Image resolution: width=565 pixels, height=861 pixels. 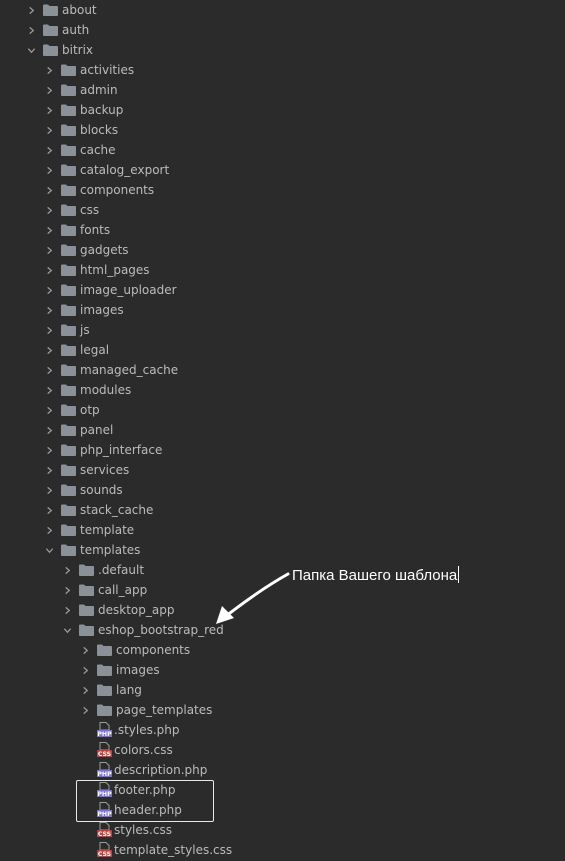 I want to click on tree-item-folder: modules, so click(x=87, y=390).